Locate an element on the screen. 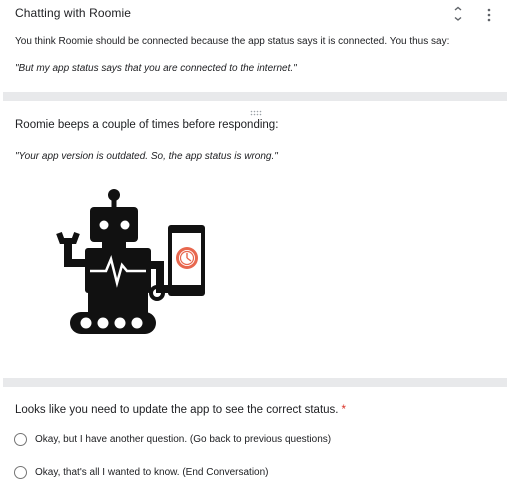 The height and width of the screenshot is (483, 509). drag-handle-icon is located at coordinates (256, 113).